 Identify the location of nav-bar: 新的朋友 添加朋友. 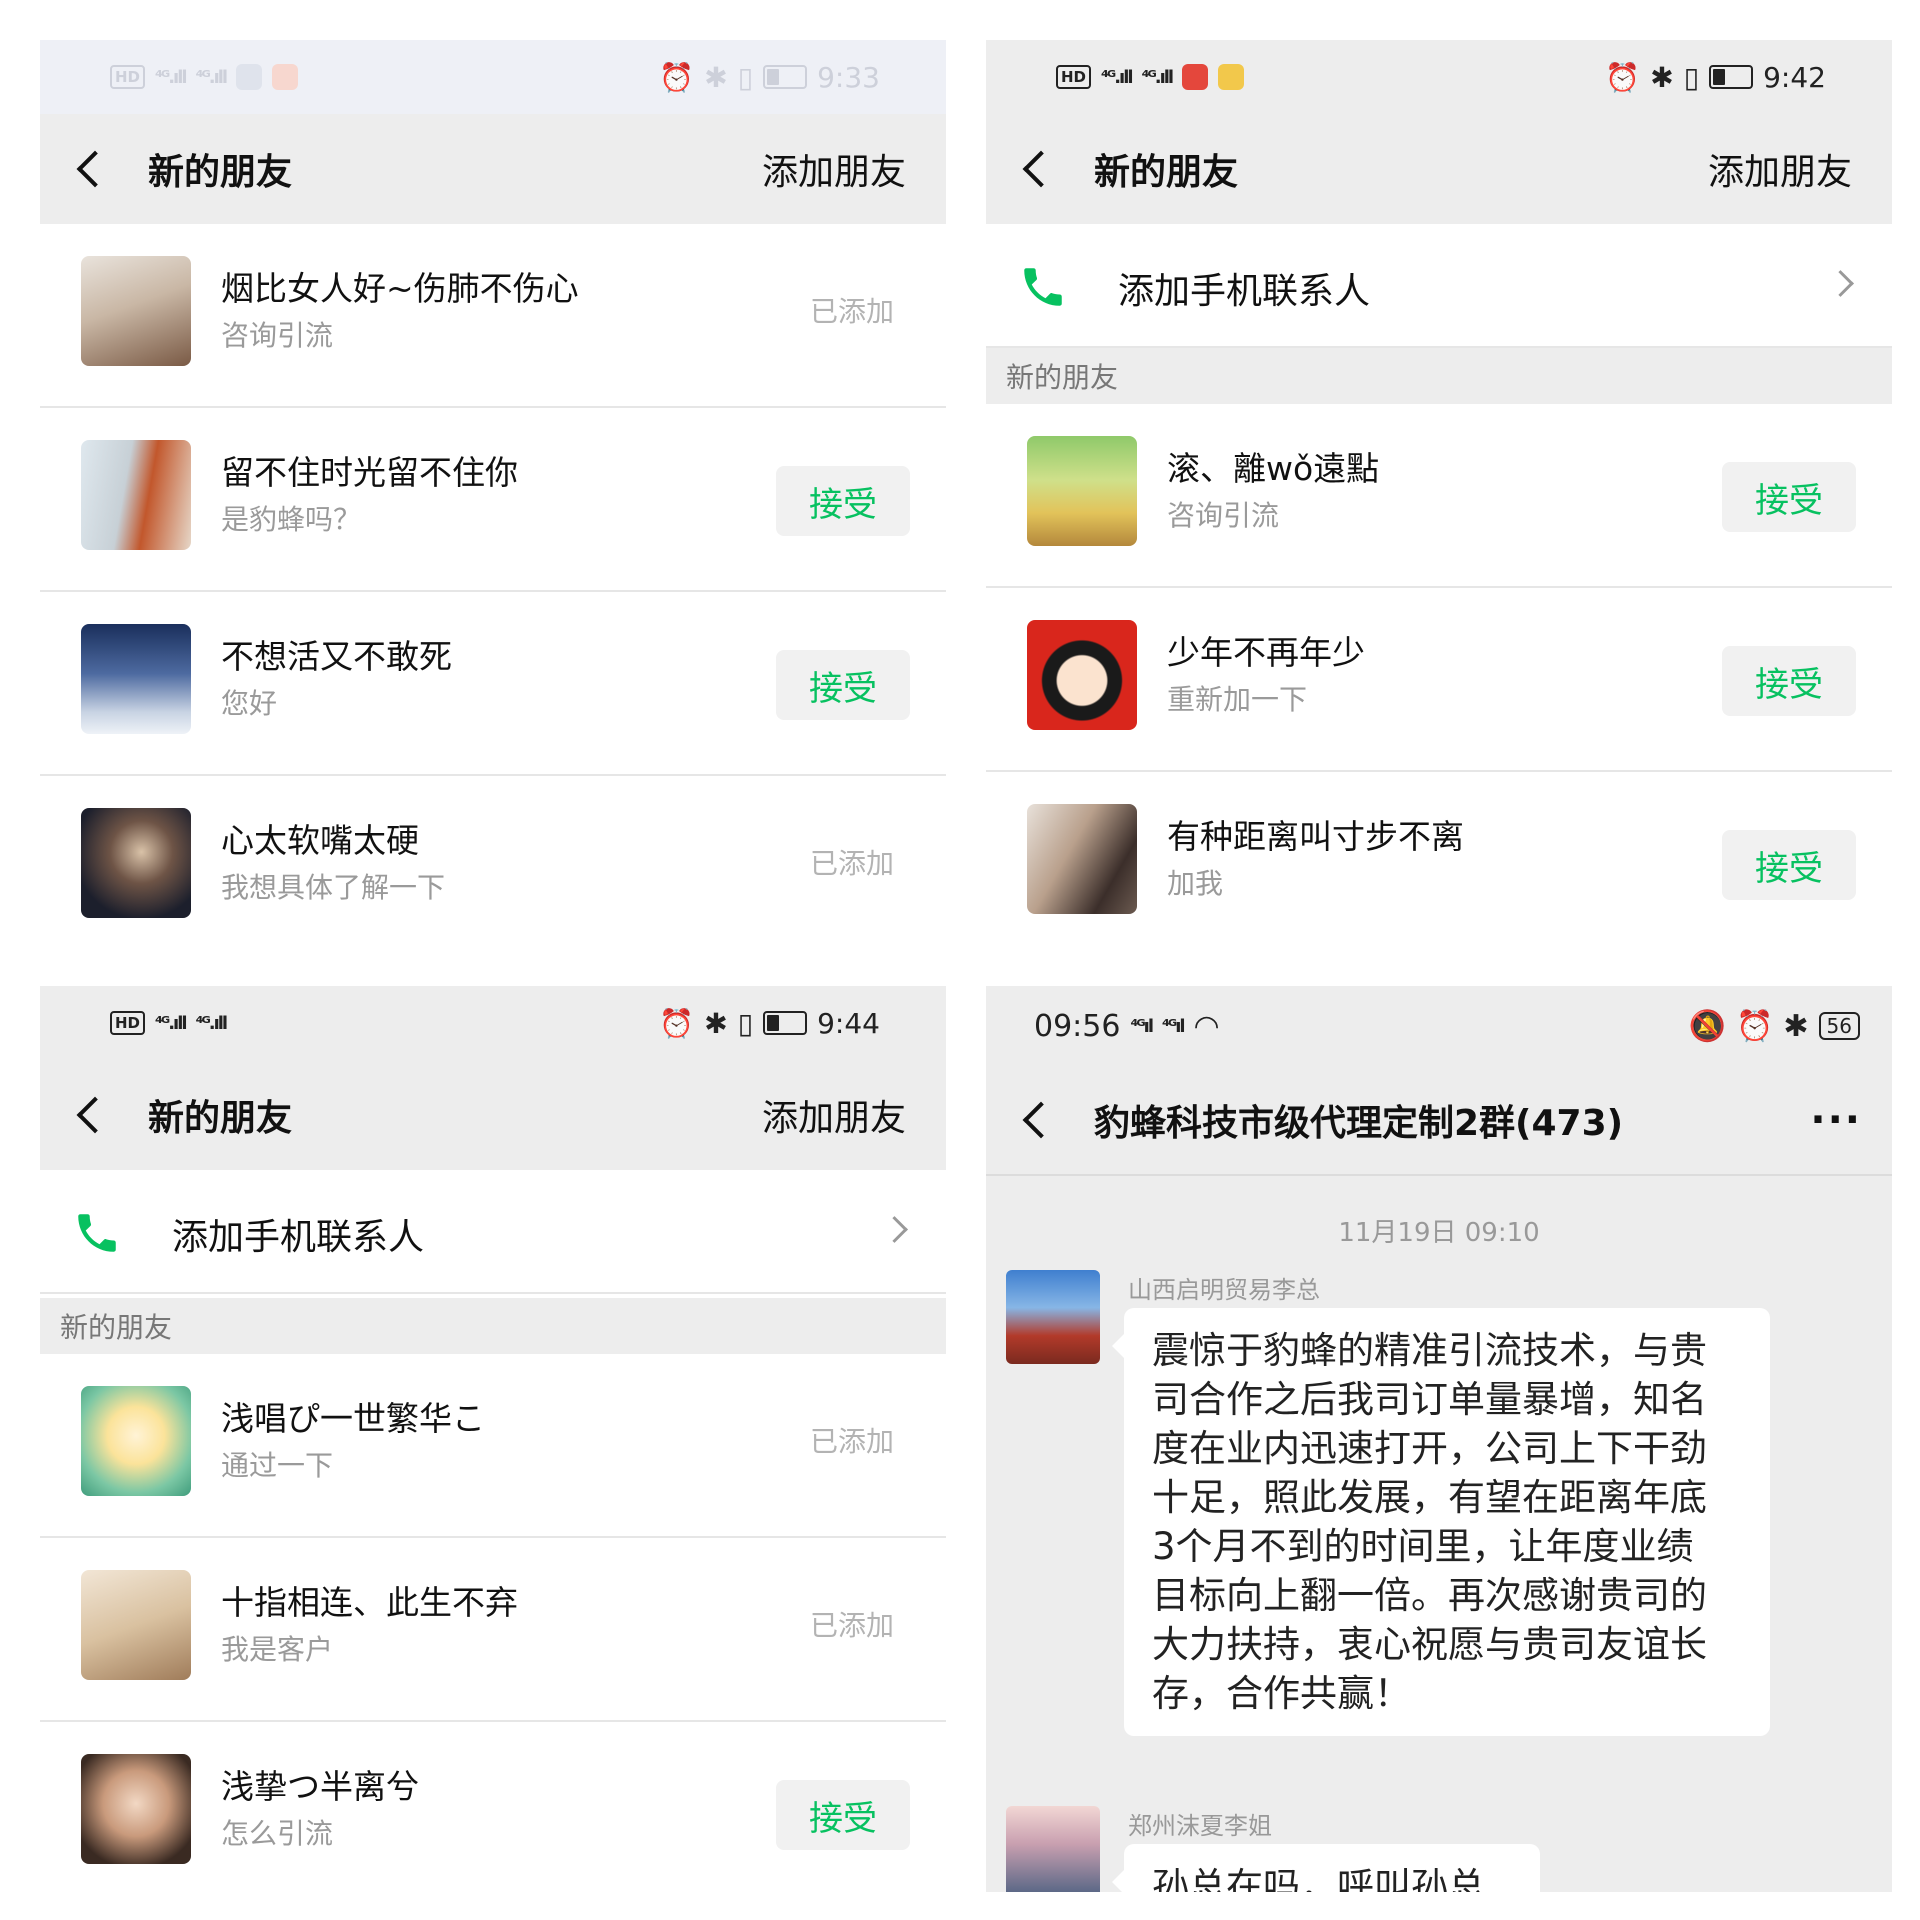
(493, 1115).